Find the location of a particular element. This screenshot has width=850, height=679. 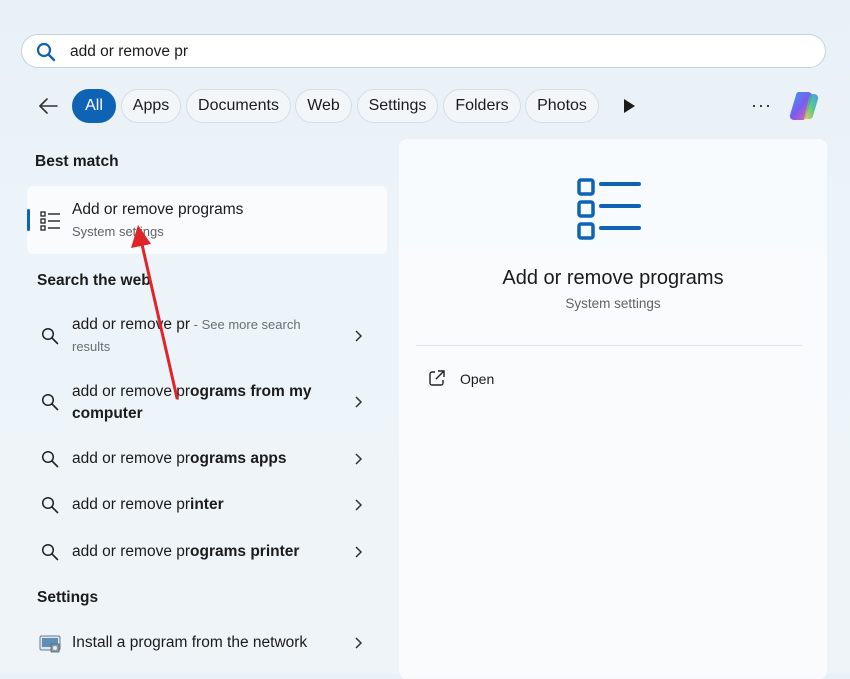

back-arrow-icon is located at coordinates (48, 106).